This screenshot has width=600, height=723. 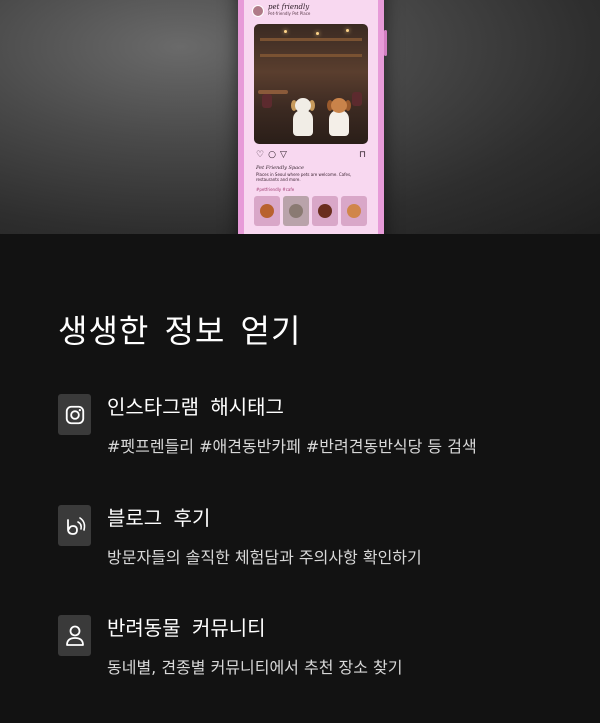 I want to click on phone-side-button, so click(x=385, y=43).